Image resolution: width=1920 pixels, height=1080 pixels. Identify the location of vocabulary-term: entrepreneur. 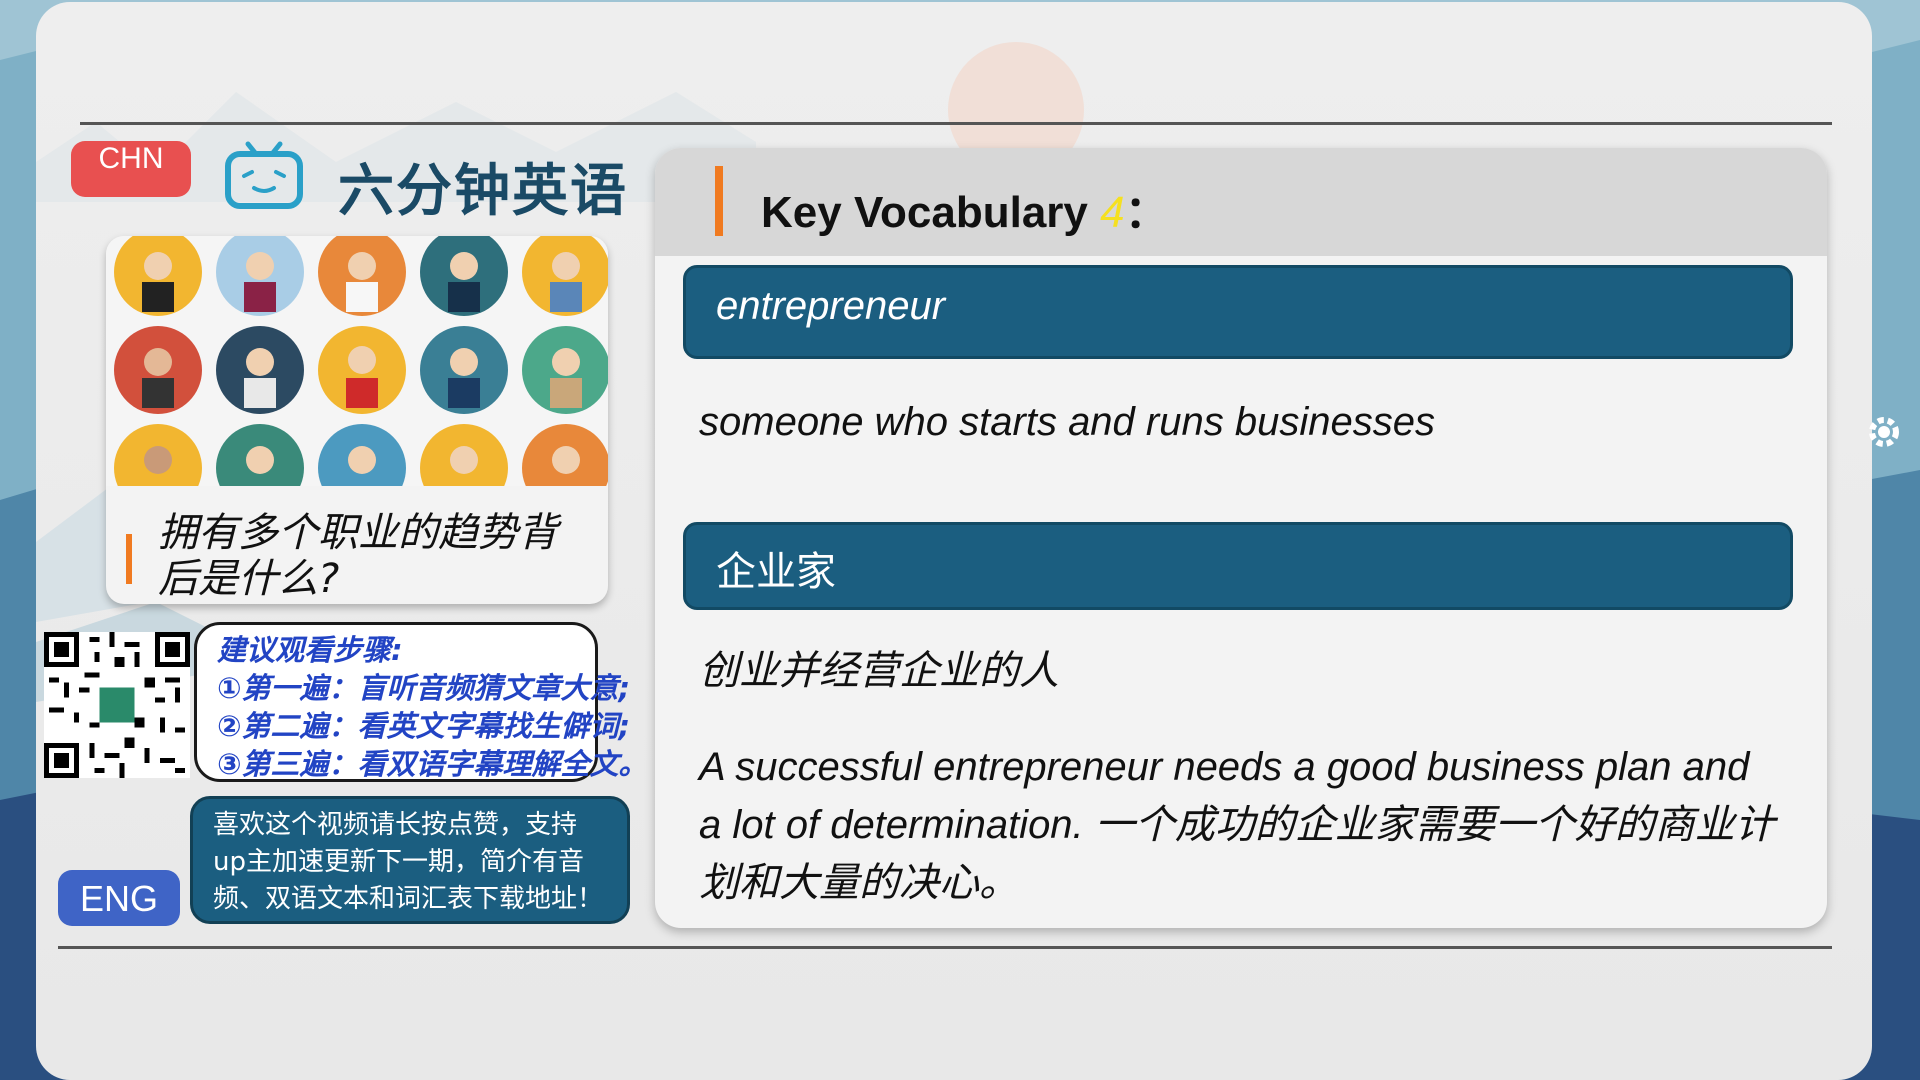
(831, 306).